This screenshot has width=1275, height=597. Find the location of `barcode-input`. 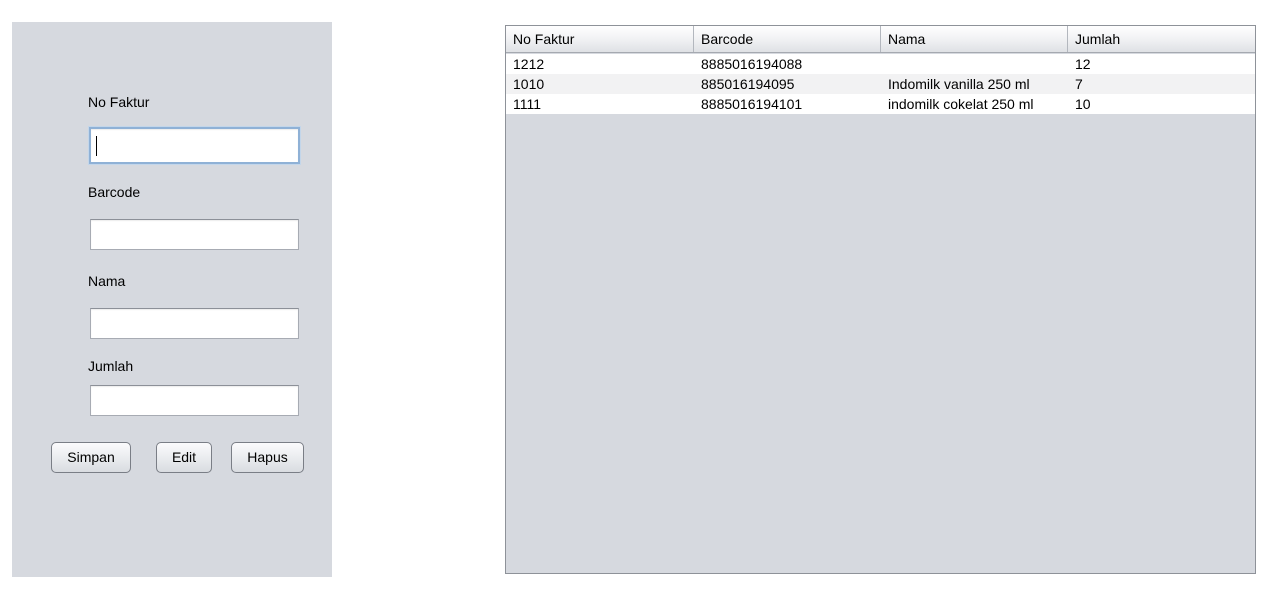

barcode-input is located at coordinates (194, 234).